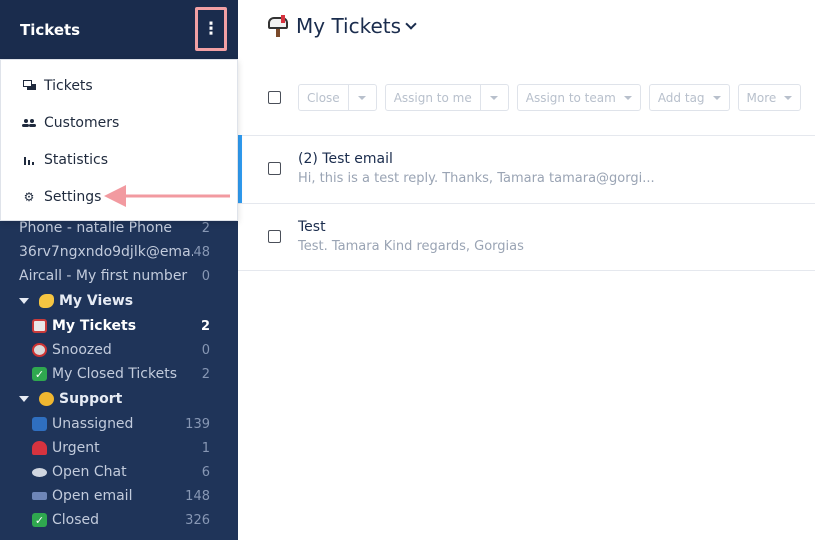  What do you see at coordinates (29, 86) in the screenshot?
I see `chat-icon` at bounding box center [29, 86].